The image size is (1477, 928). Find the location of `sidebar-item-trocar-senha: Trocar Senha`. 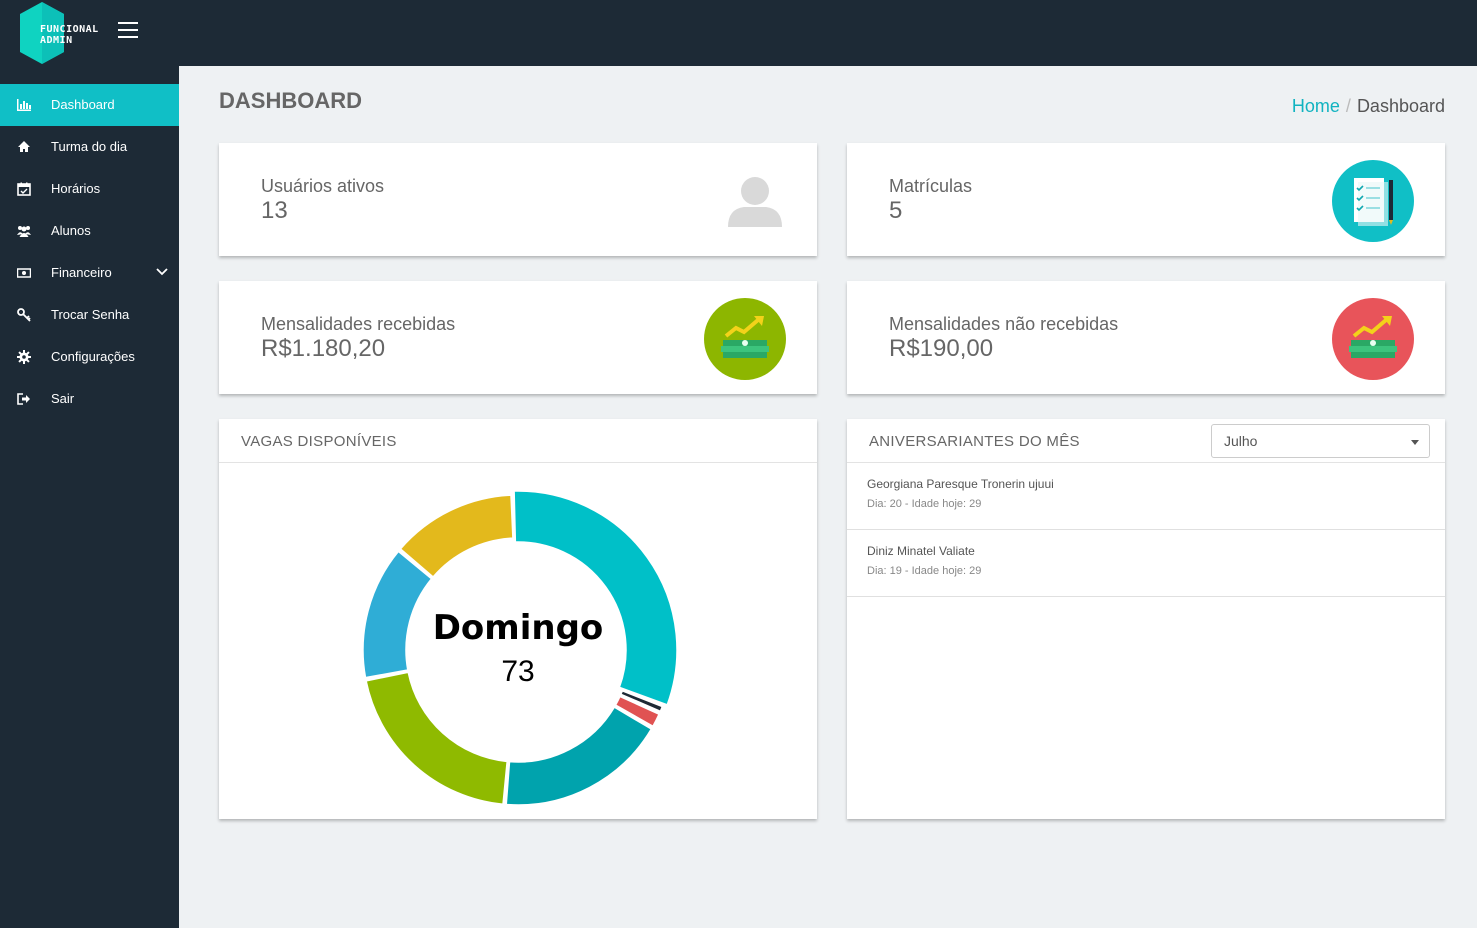

sidebar-item-trocar-senha: Trocar Senha is located at coordinates (89, 315).